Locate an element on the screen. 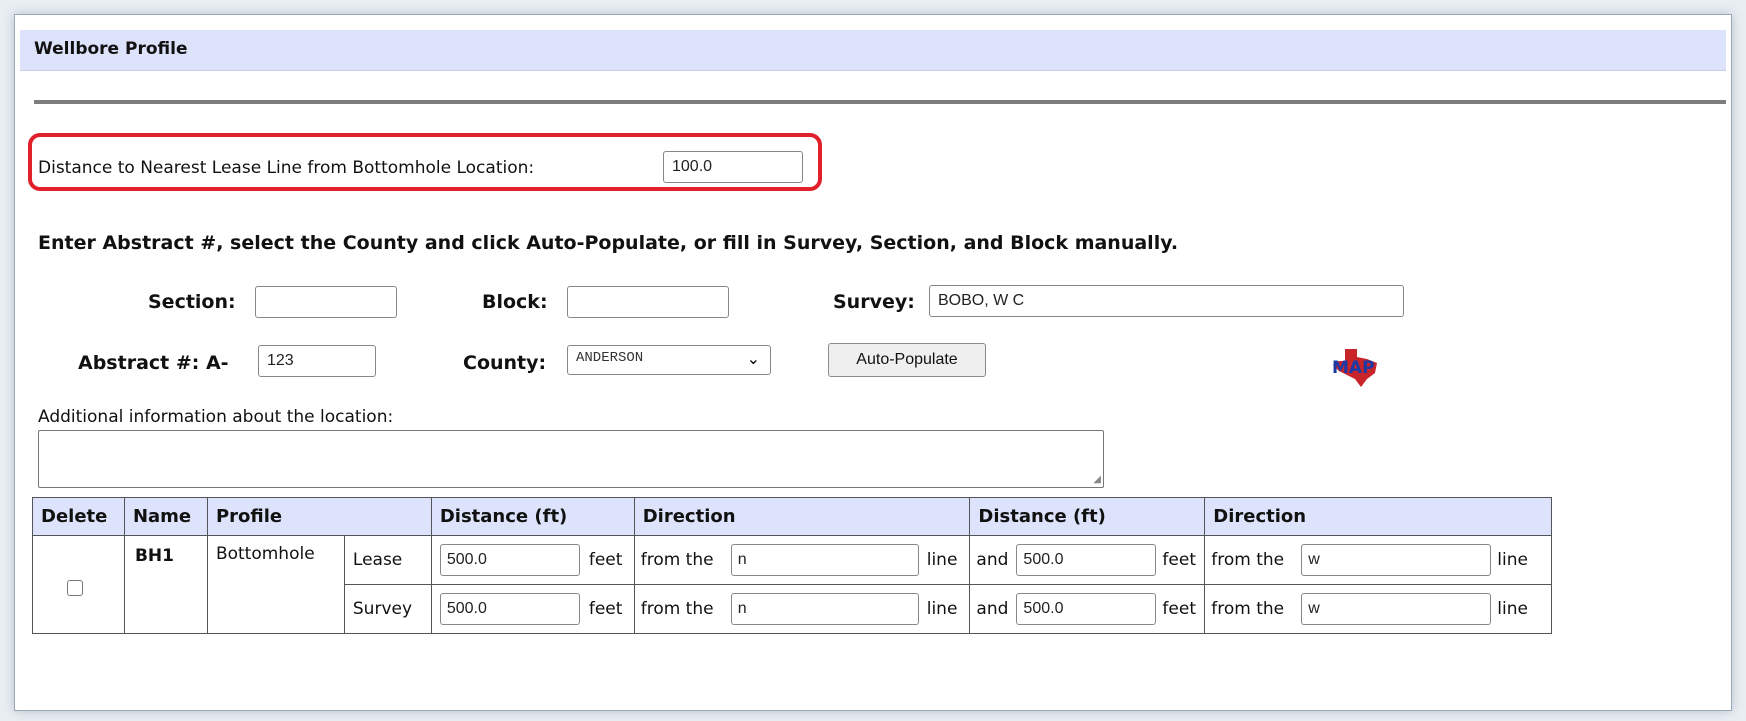  lease-line-distance-input is located at coordinates (733, 167).